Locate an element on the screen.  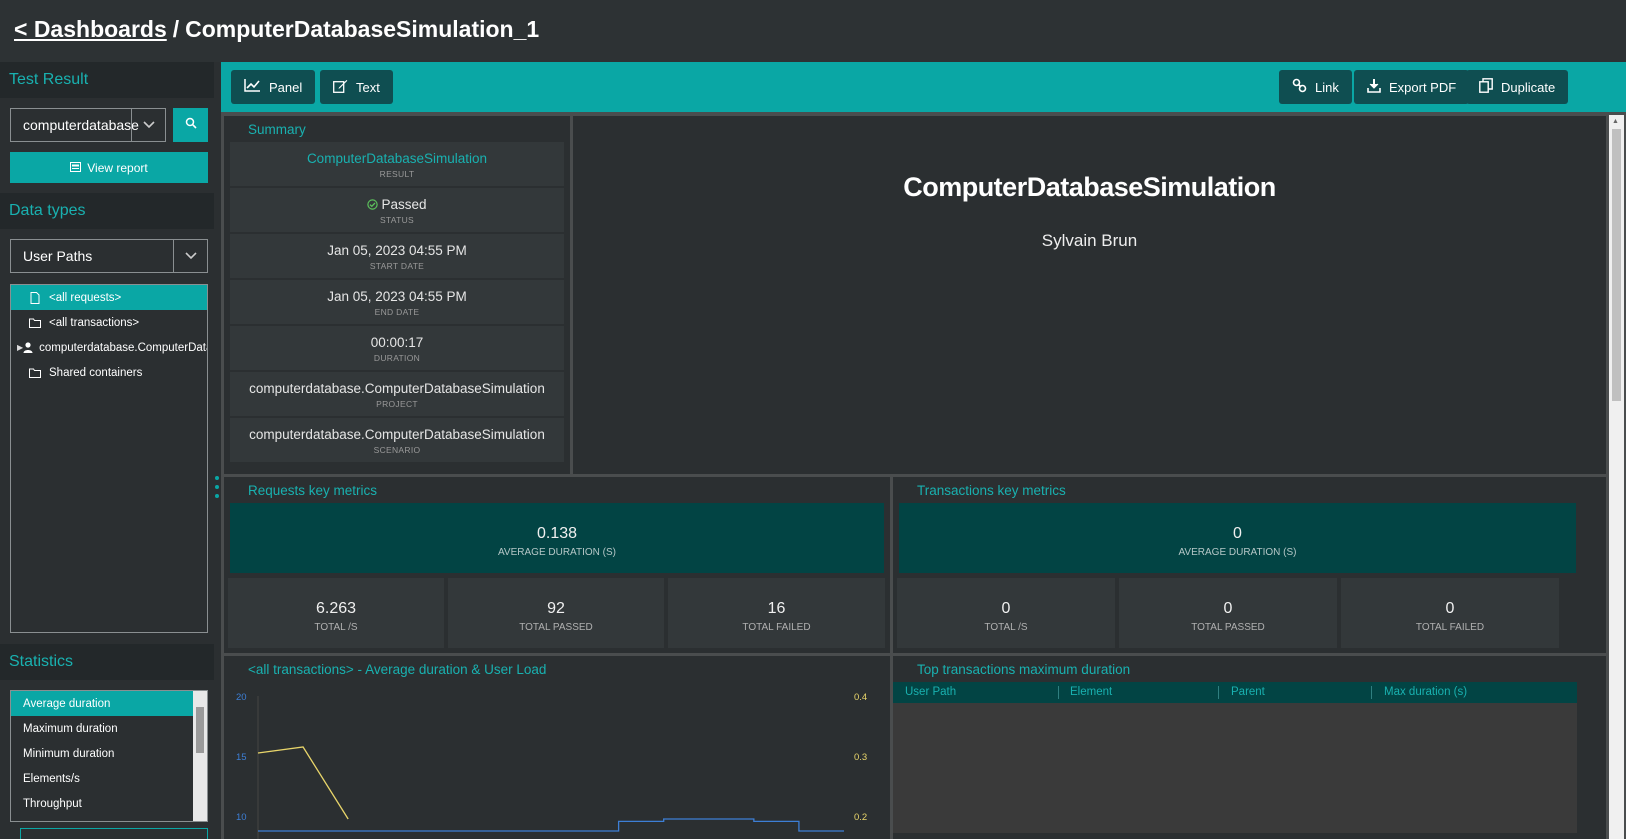
metric-label: TOTAL FAILED is located at coordinates (776, 627).